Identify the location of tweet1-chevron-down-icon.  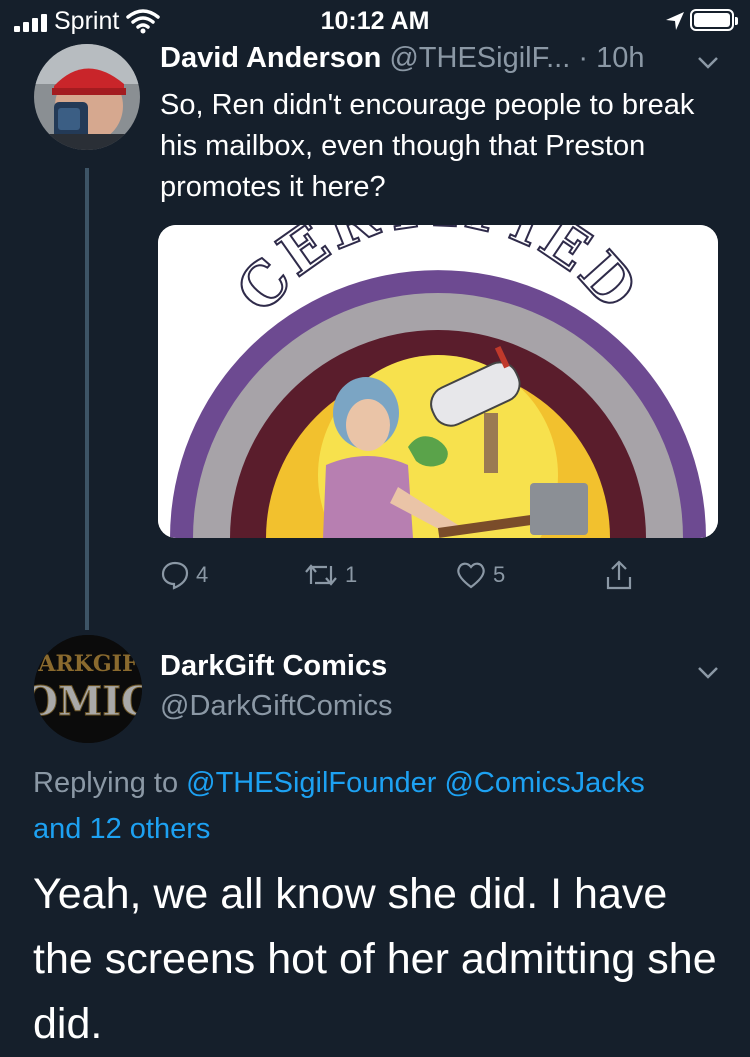
(708, 63).